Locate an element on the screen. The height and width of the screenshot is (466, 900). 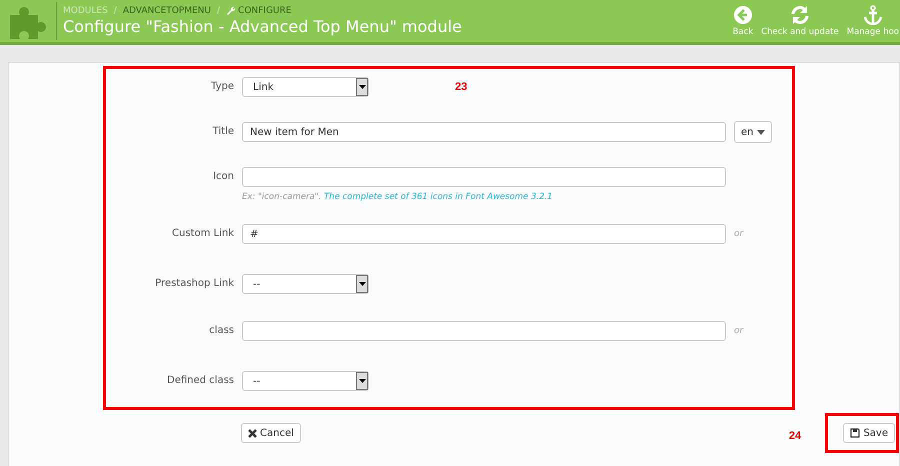
refresh-icon is located at coordinates (800, 15).